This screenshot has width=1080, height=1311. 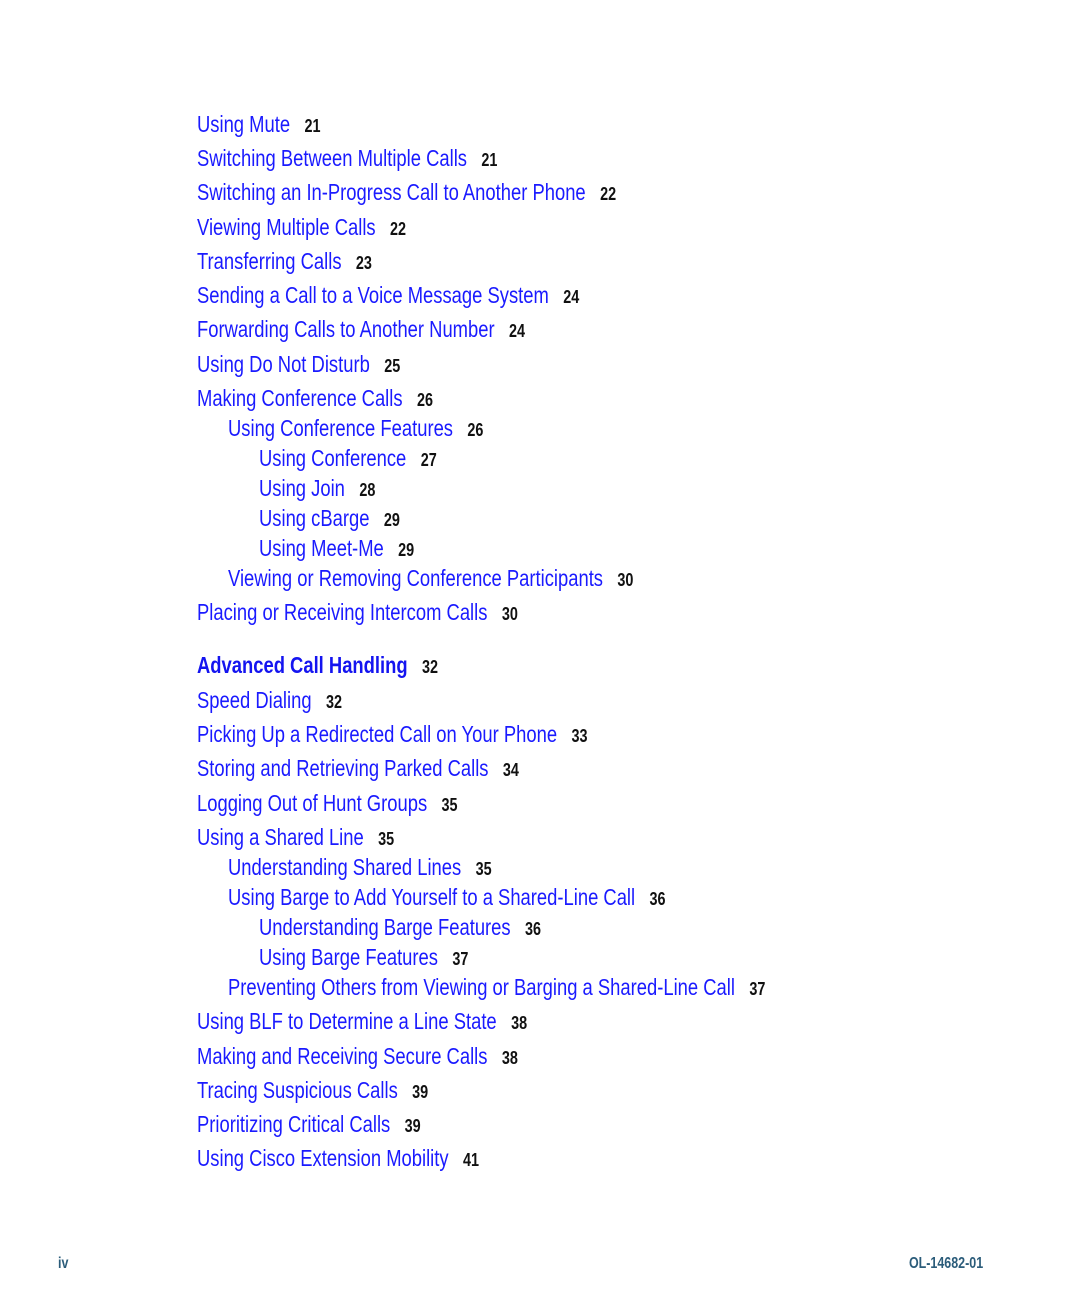 What do you see at coordinates (332, 458) in the screenshot?
I see `toc-entry-title-link: Using Conference` at bounding box center [332, 458].